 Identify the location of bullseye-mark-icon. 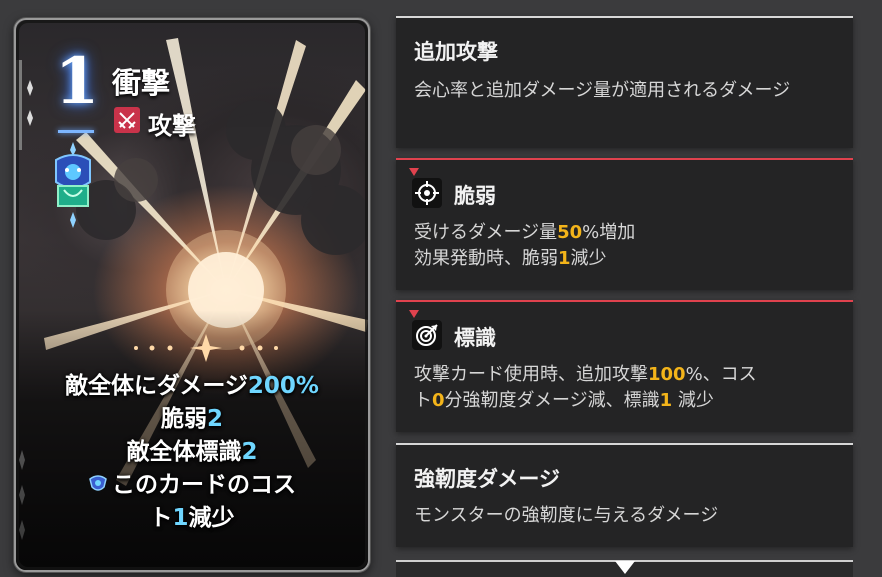
(427, 335).